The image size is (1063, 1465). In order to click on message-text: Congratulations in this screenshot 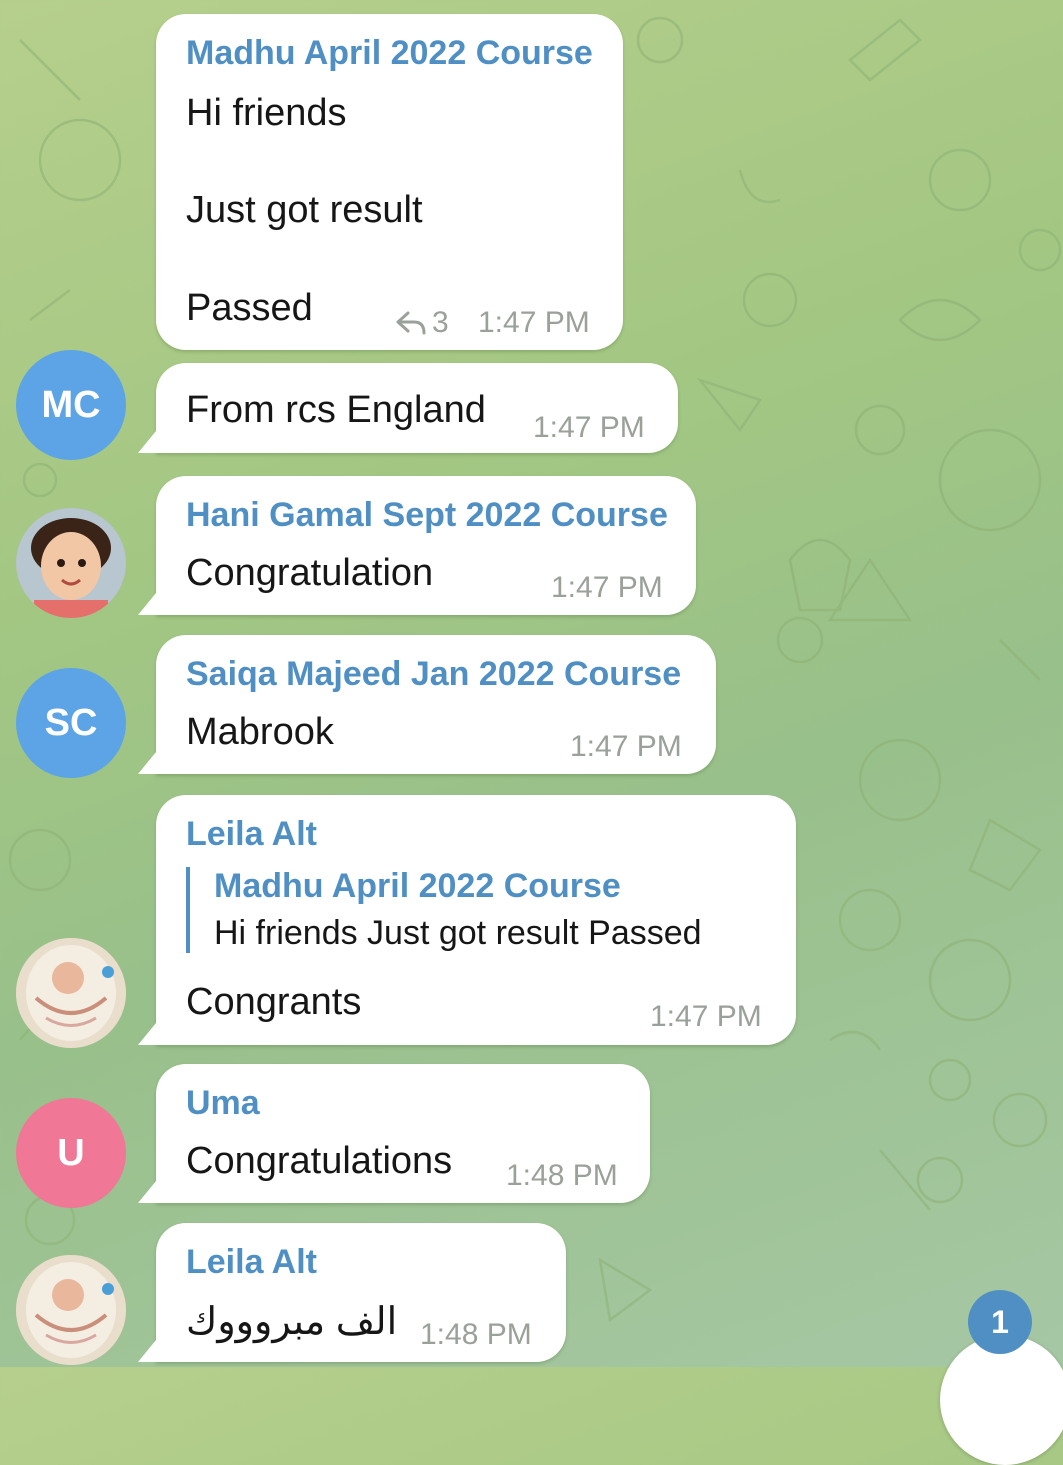, I will do `click(319, 1161)`.